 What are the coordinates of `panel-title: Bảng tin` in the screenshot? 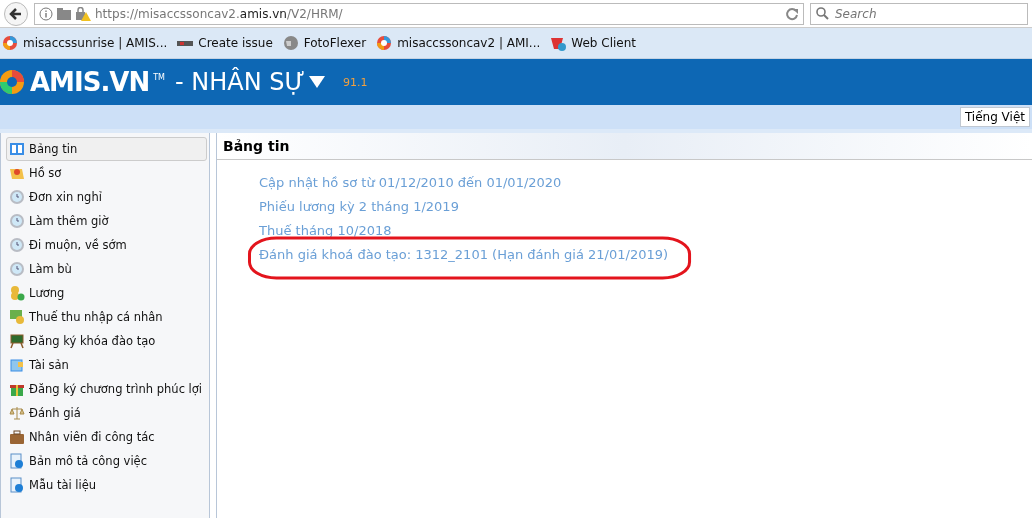 It's located at (624, 146).